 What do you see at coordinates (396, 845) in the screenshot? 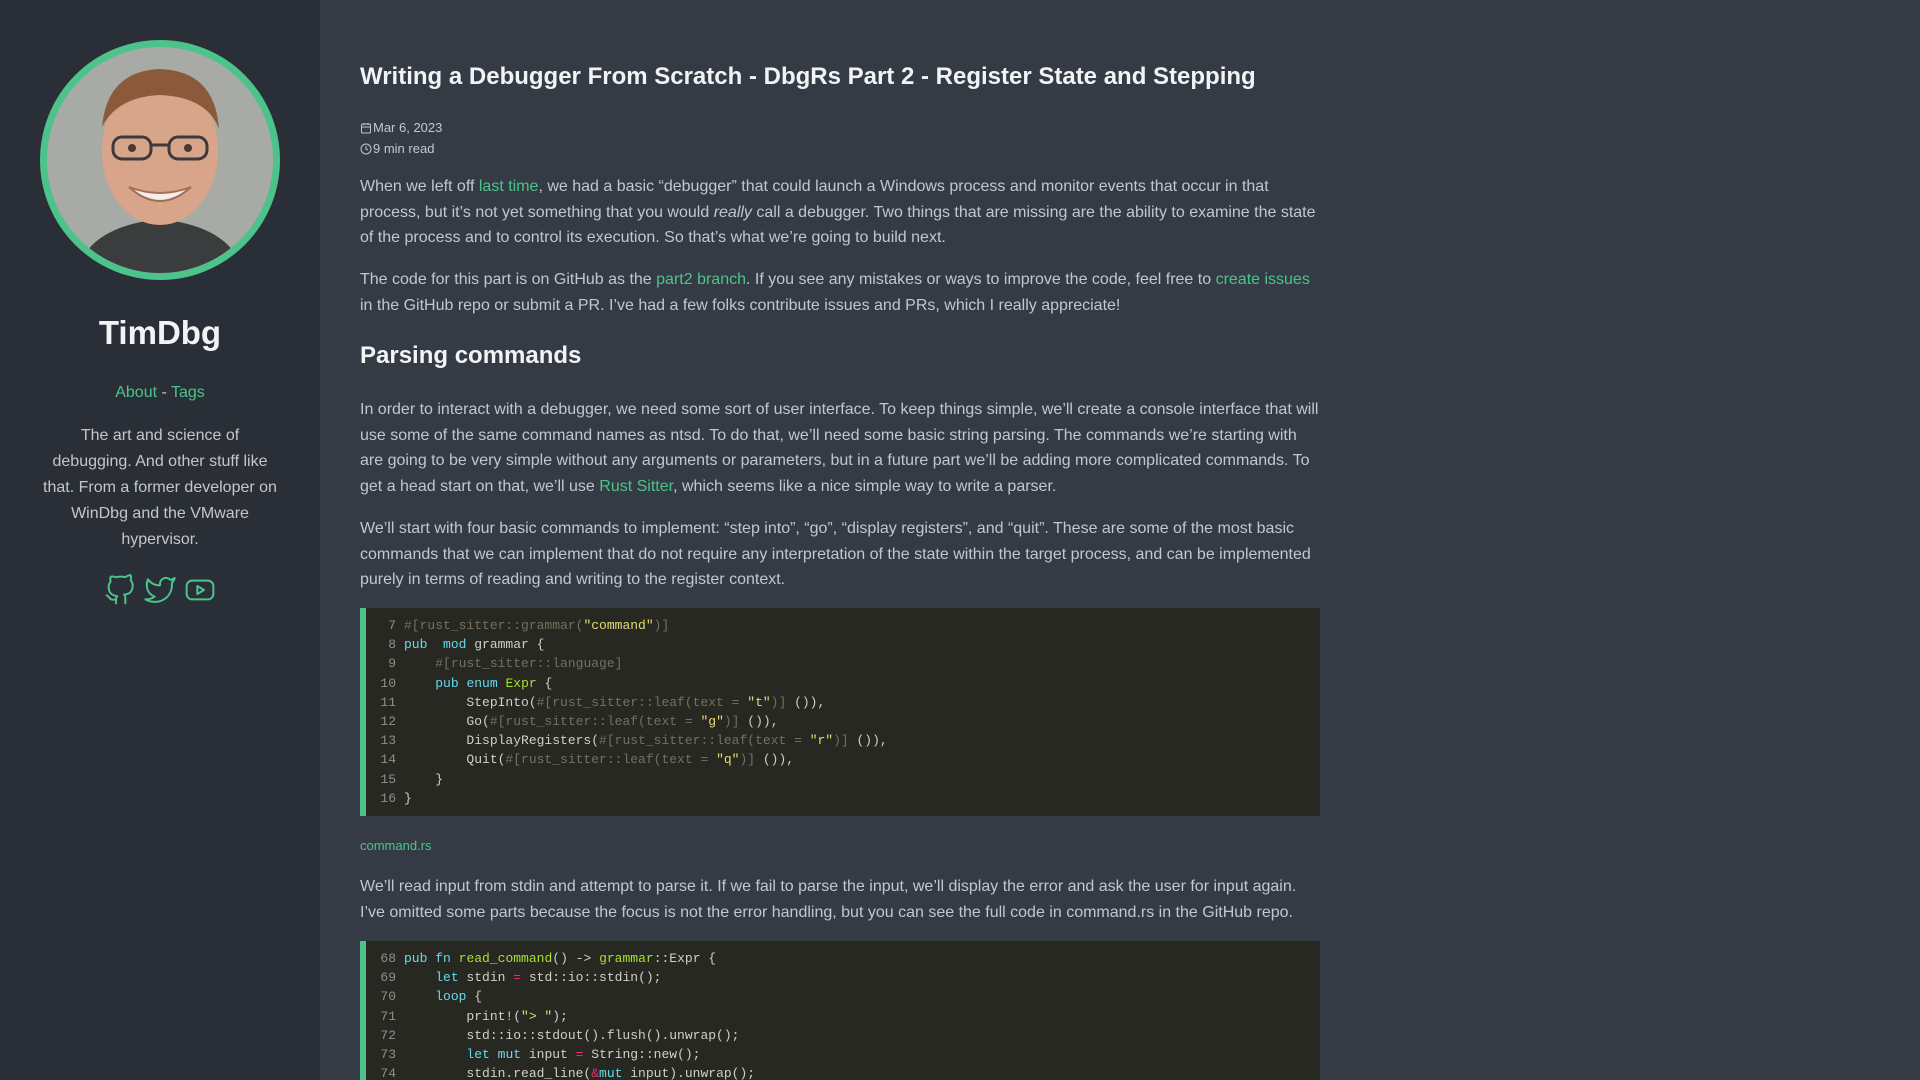
I see `code-caption: command.rs` at bounding box center [396, 845].